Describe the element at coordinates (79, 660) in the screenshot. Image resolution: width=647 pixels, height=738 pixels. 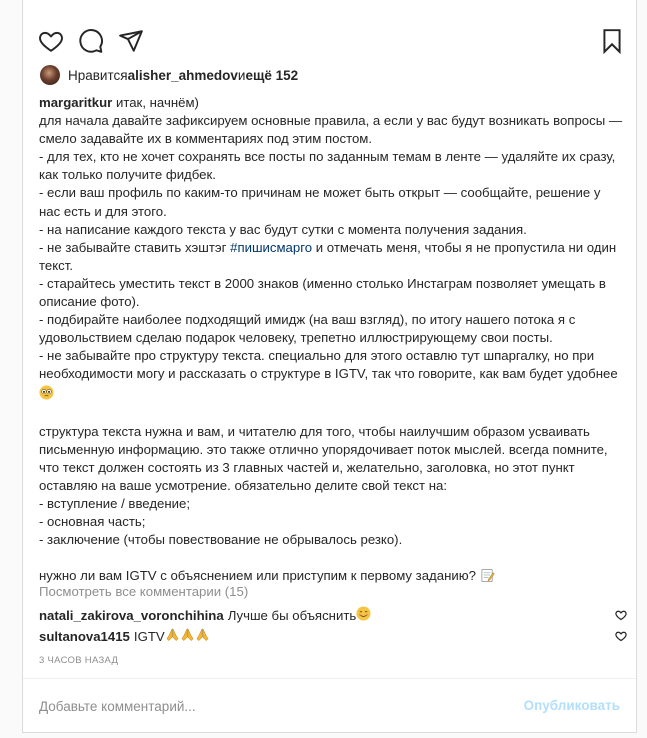
I see `post-timestamp: 3 ЧАСОВ НАЗАД` at that location.